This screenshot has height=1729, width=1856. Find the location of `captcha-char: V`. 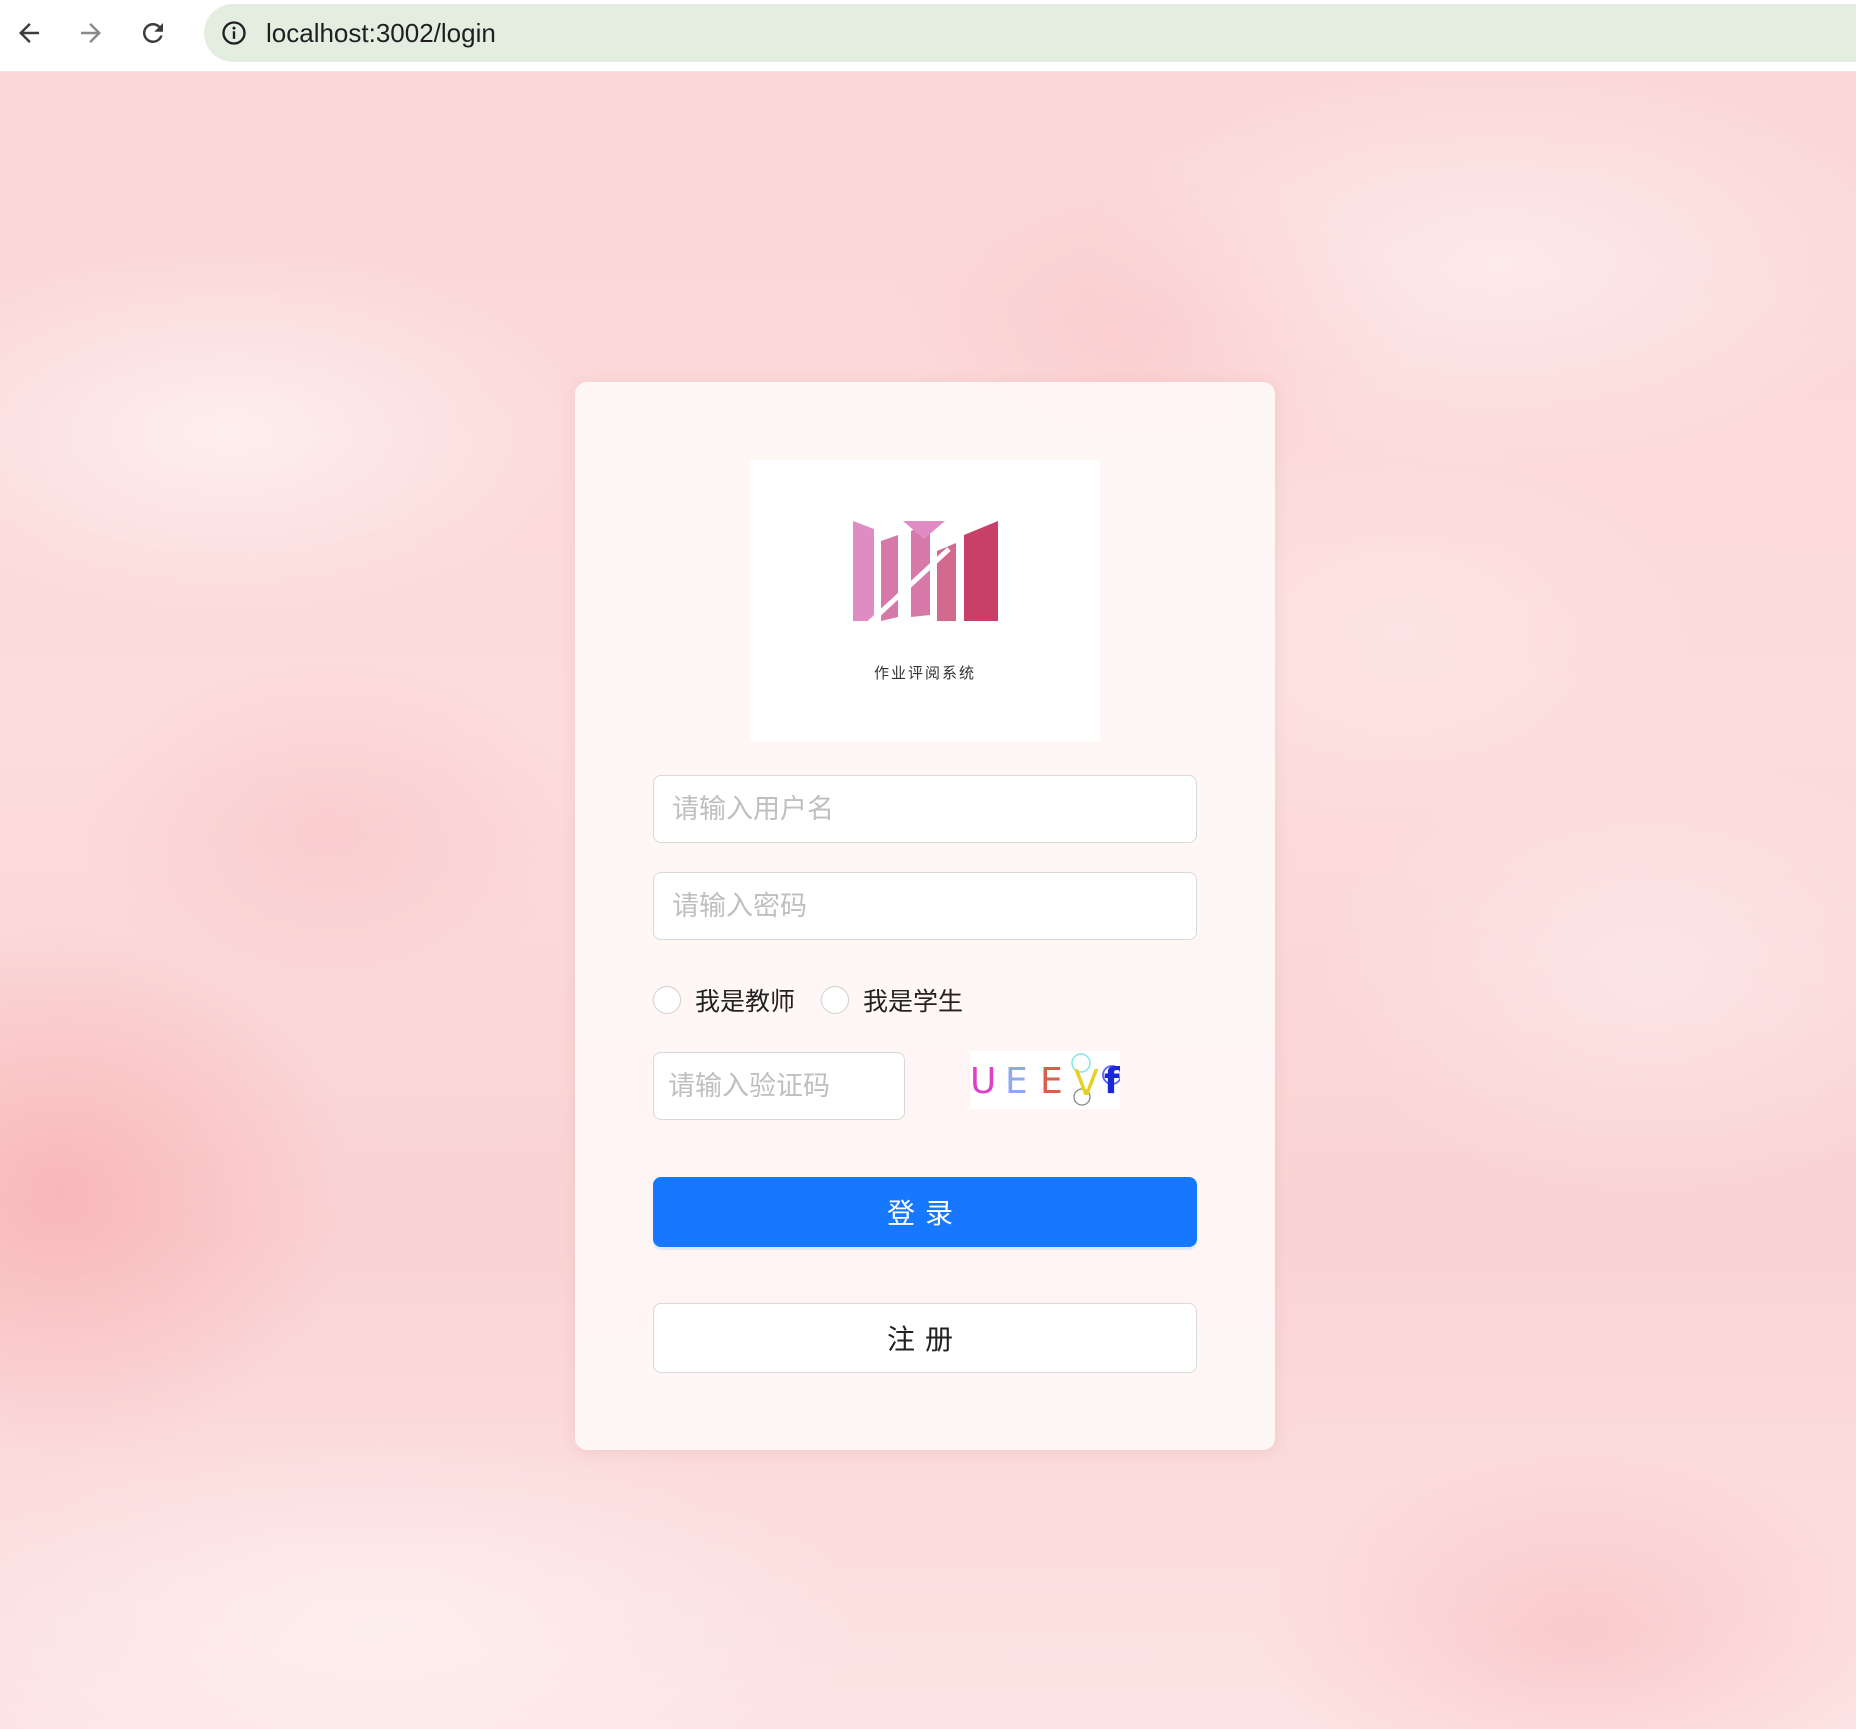

captcha-char: V is located at coordinates (1086, 1083).